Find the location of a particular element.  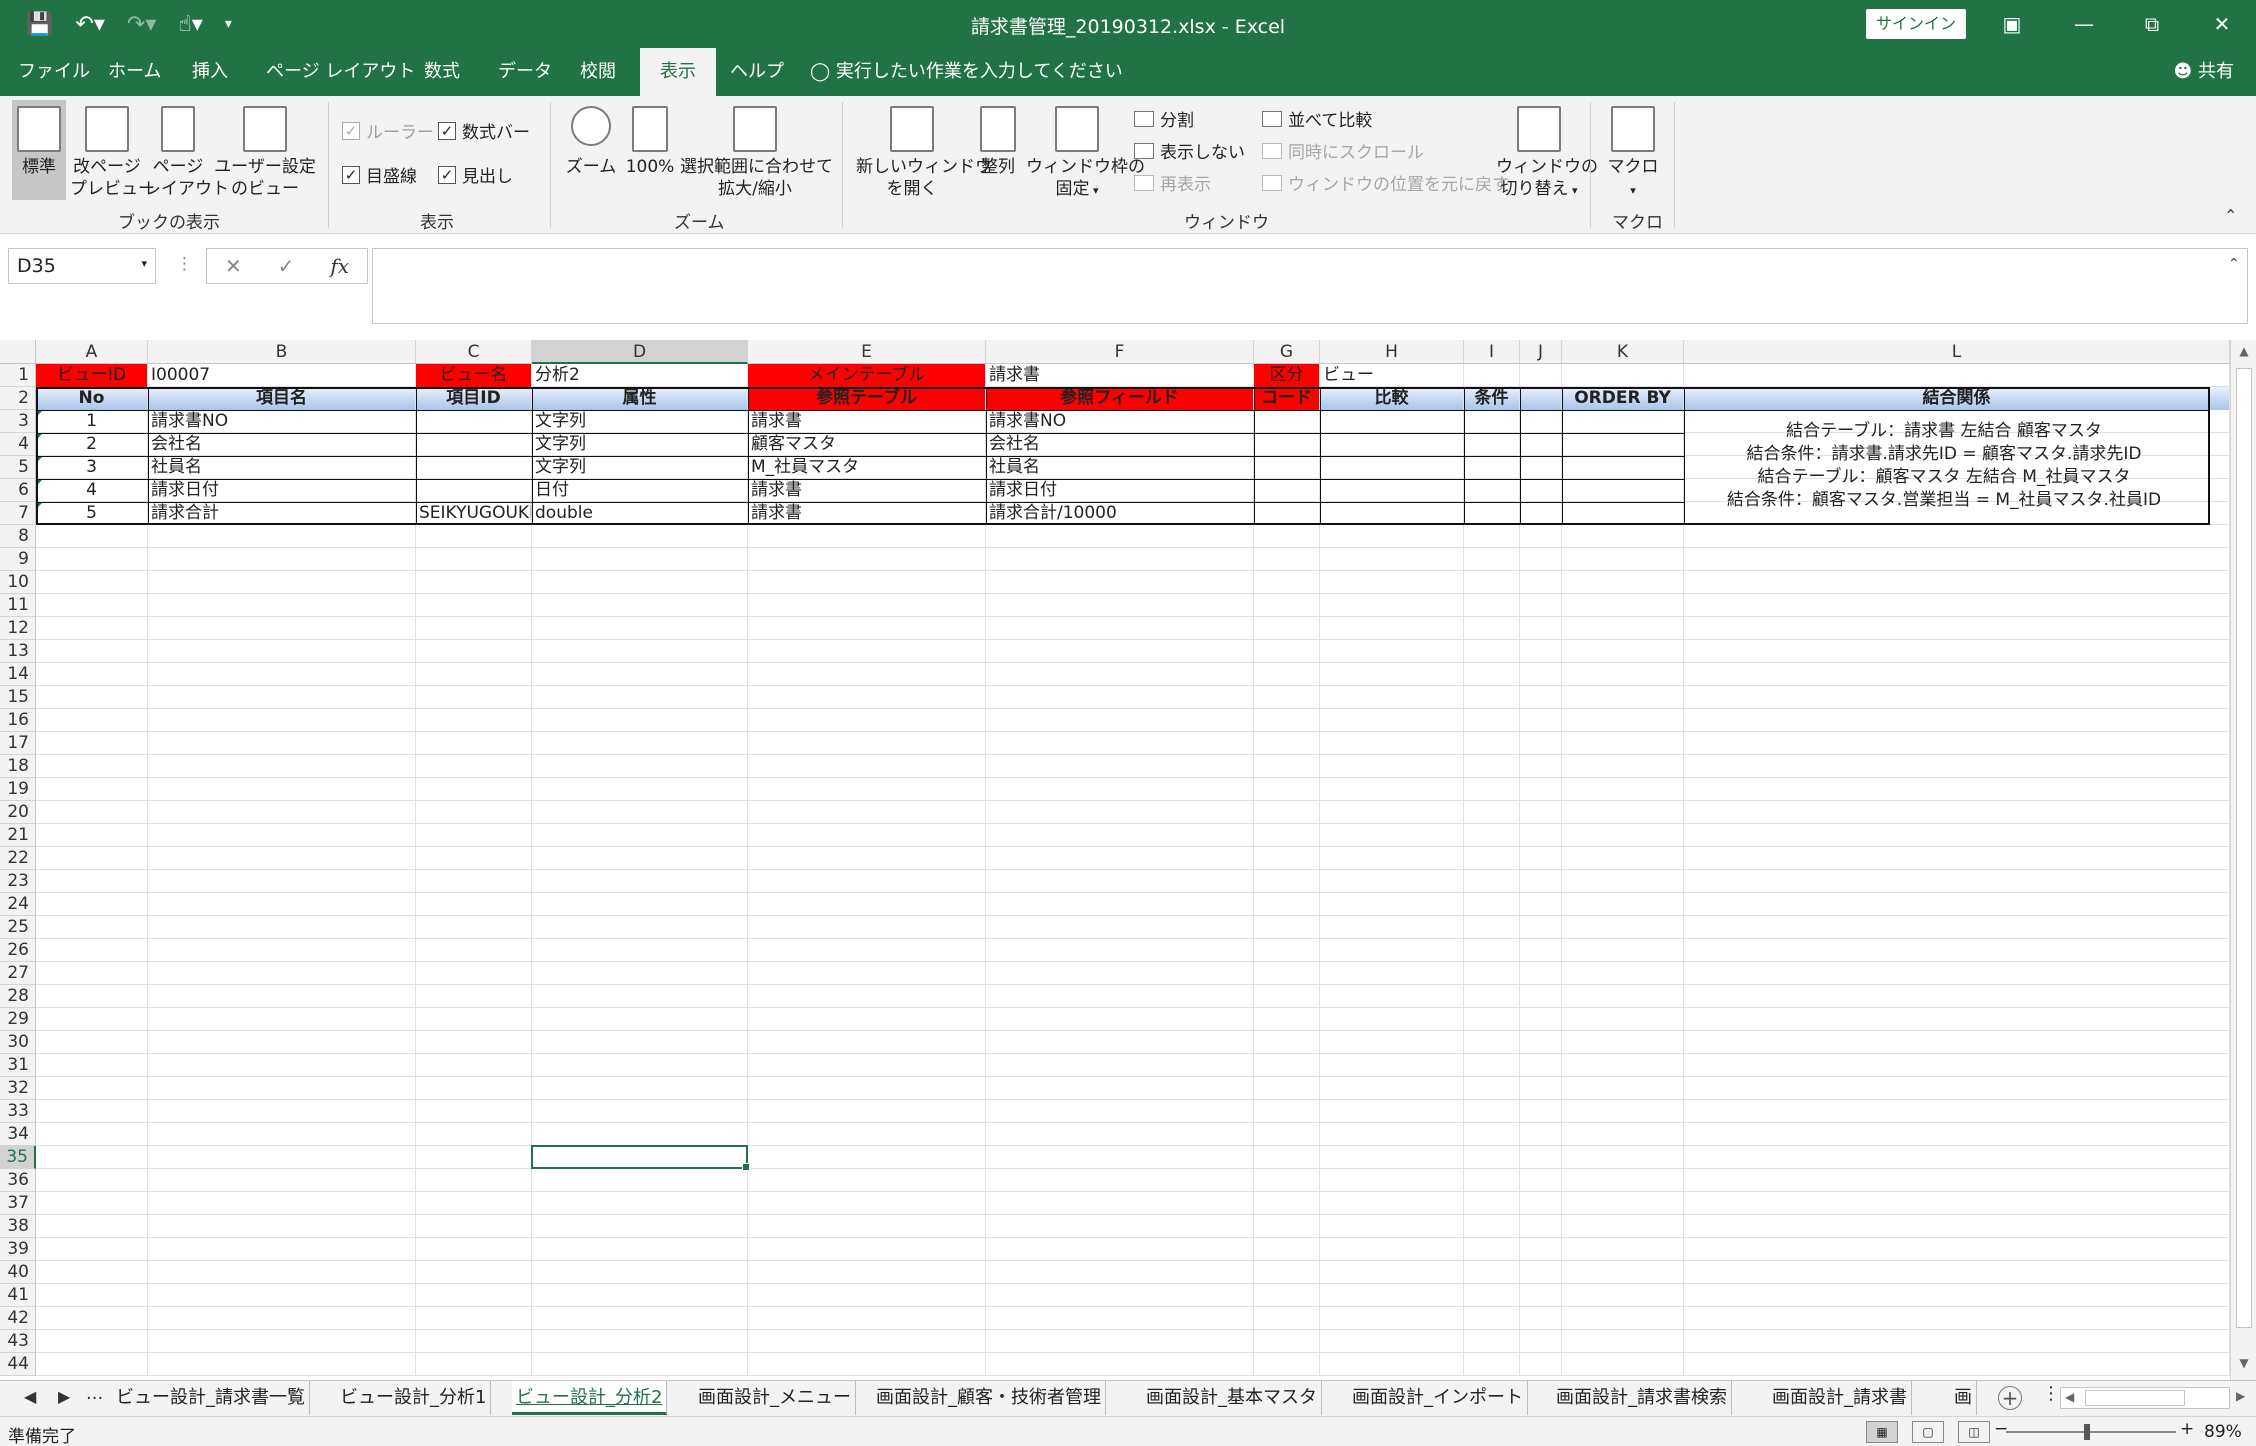

row-header: 1 is located at coordinates (18, 375).